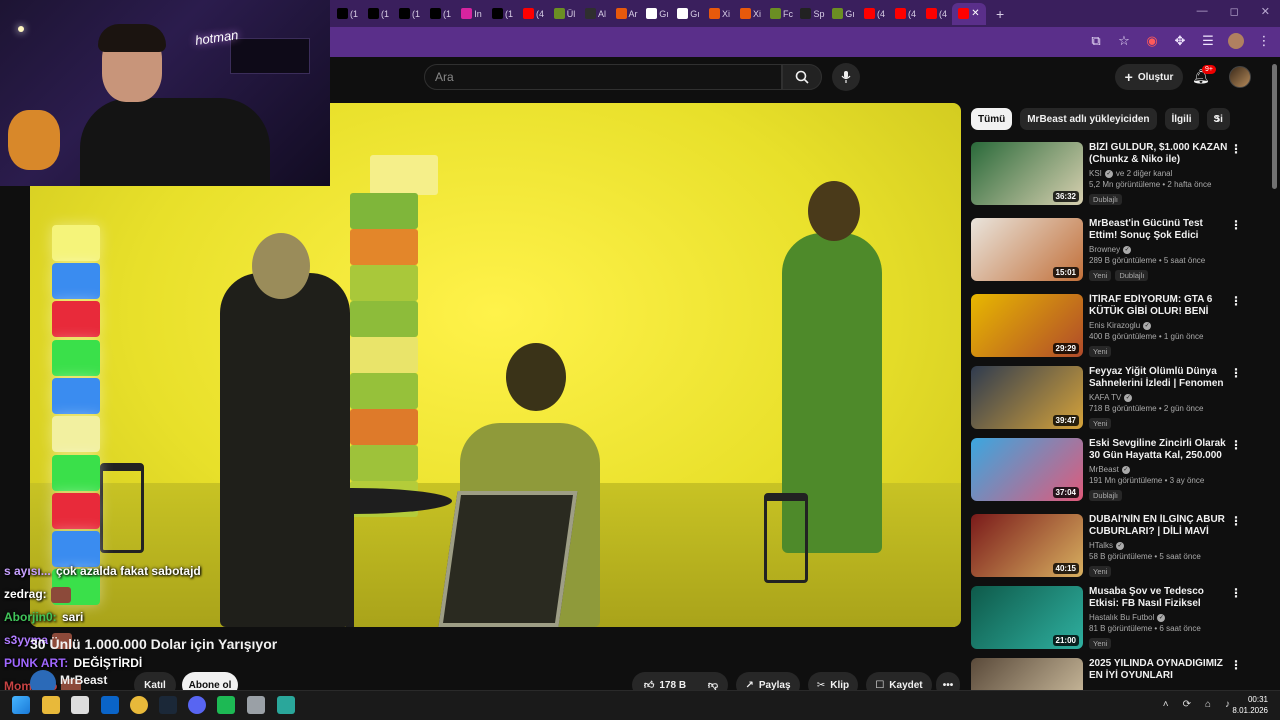 This screenshot has height=720, width=1280. What do you see at coordinates (139, 705) in the screenshot?
I see `chrome-icon` at bounding box center [139, 705].